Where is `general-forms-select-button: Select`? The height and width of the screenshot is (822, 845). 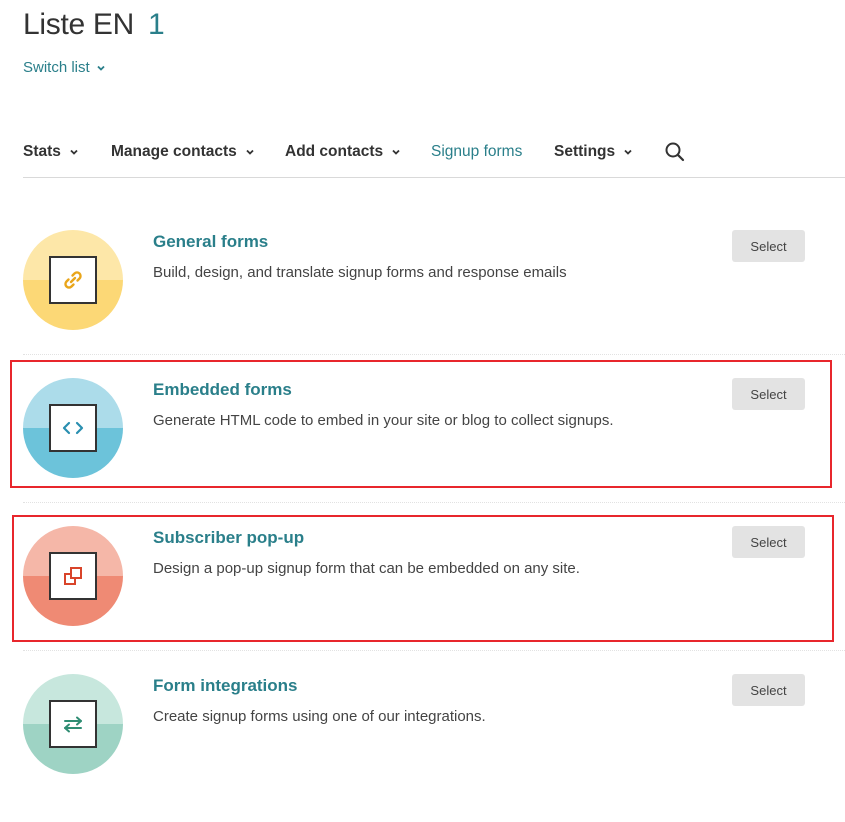 general-forms-select-button: Select is located at coordinates (768, 246).